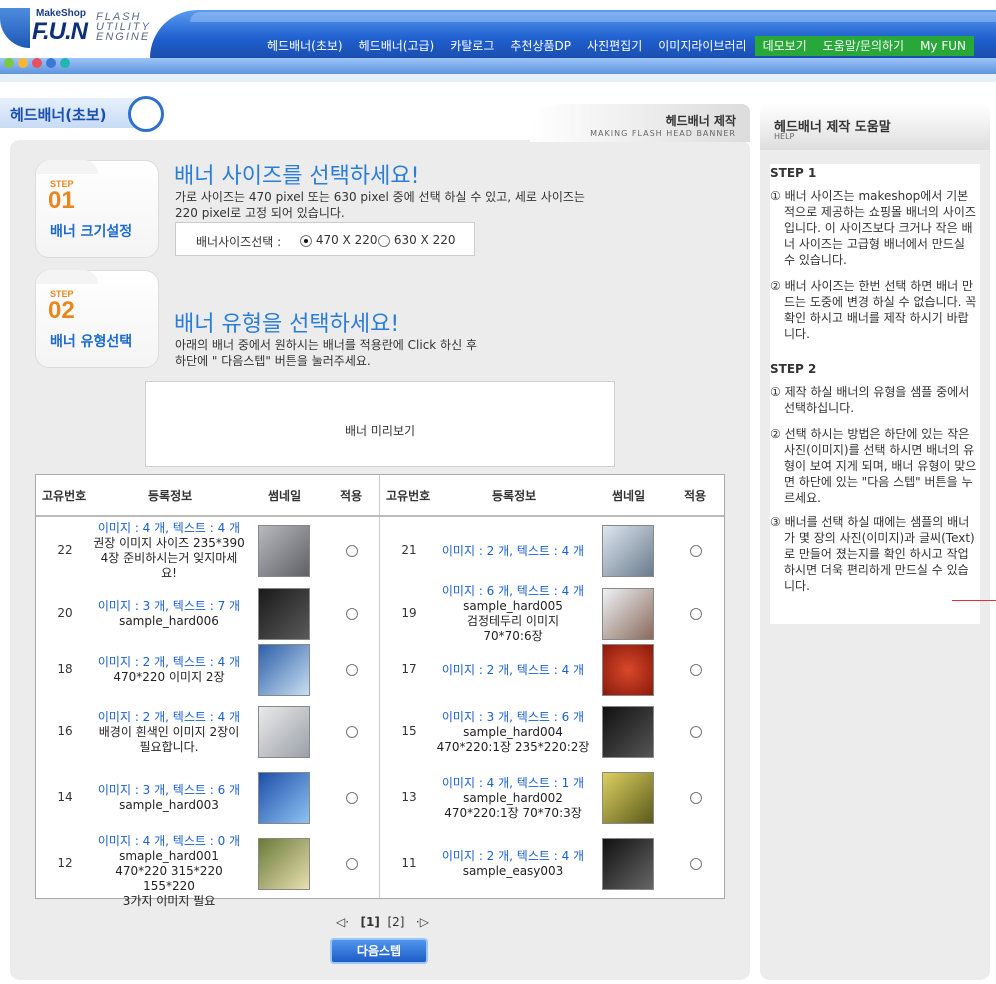  Describe the element at coordinates (513, 606) in the screenshot. I see `row-info-desc: sample_hard005` at that location.